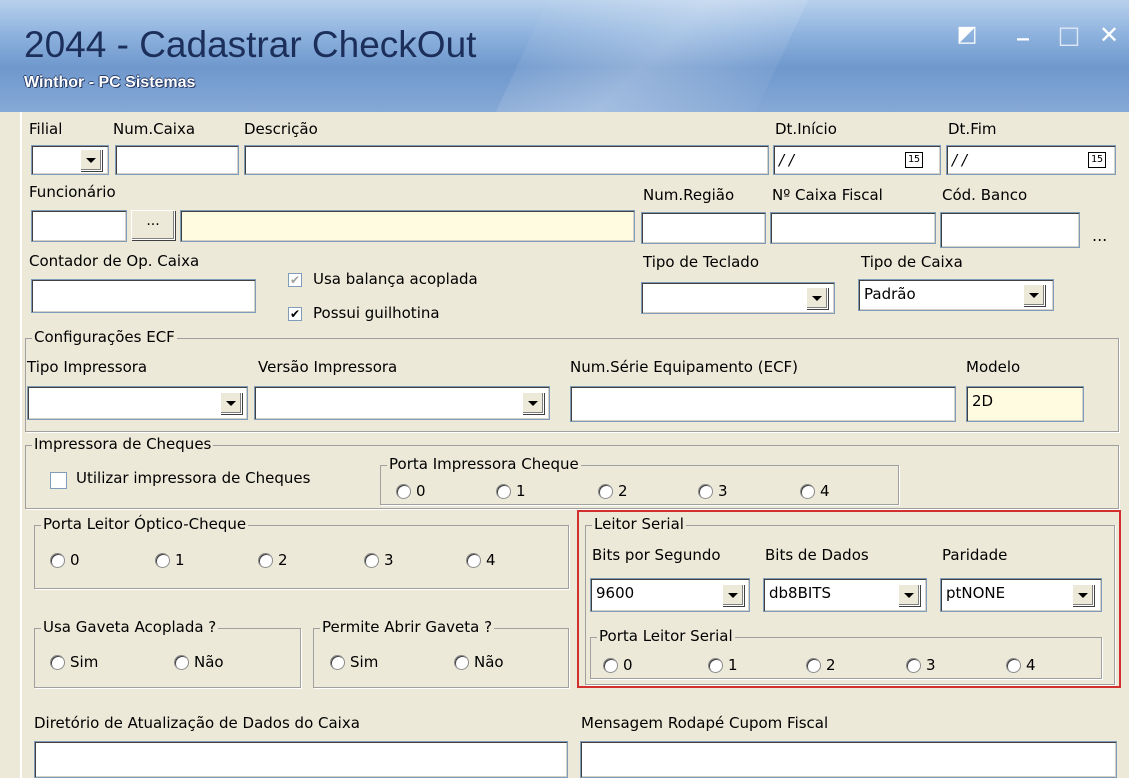 This screenshot has width=1129, height=778. What do you see at coordinates (58, 480) in the screenshot?
I see `utilizar-cheques-checkbox` at bounding box center [58, 480].